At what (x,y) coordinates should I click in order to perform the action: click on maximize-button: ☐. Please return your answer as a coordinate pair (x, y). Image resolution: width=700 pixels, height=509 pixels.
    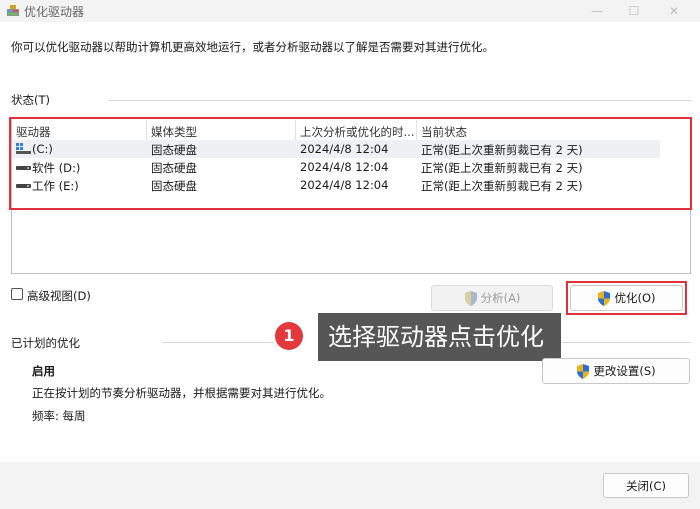
    Looking at the image, I should click on (634, 11).